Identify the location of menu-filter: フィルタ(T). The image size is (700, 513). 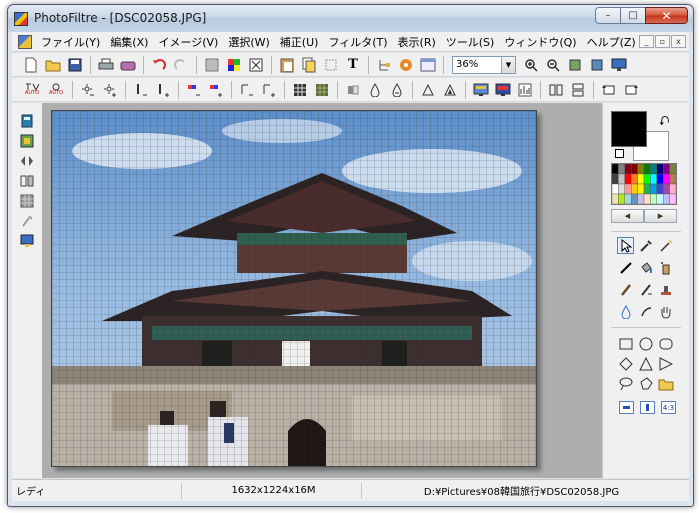
(357, 42).